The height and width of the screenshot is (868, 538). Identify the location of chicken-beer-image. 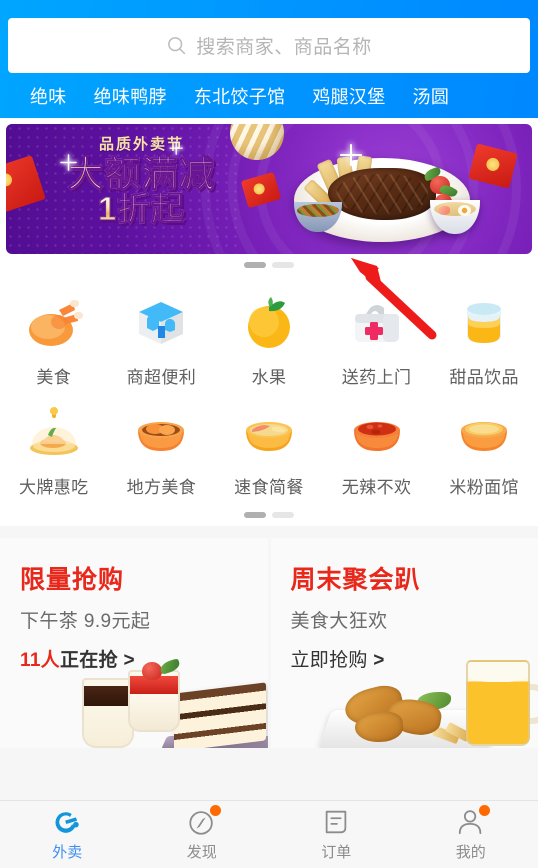
(428, 693).